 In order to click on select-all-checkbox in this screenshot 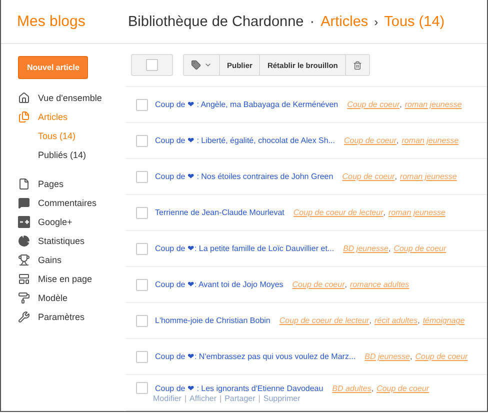, I will do `click(152, 65)`.